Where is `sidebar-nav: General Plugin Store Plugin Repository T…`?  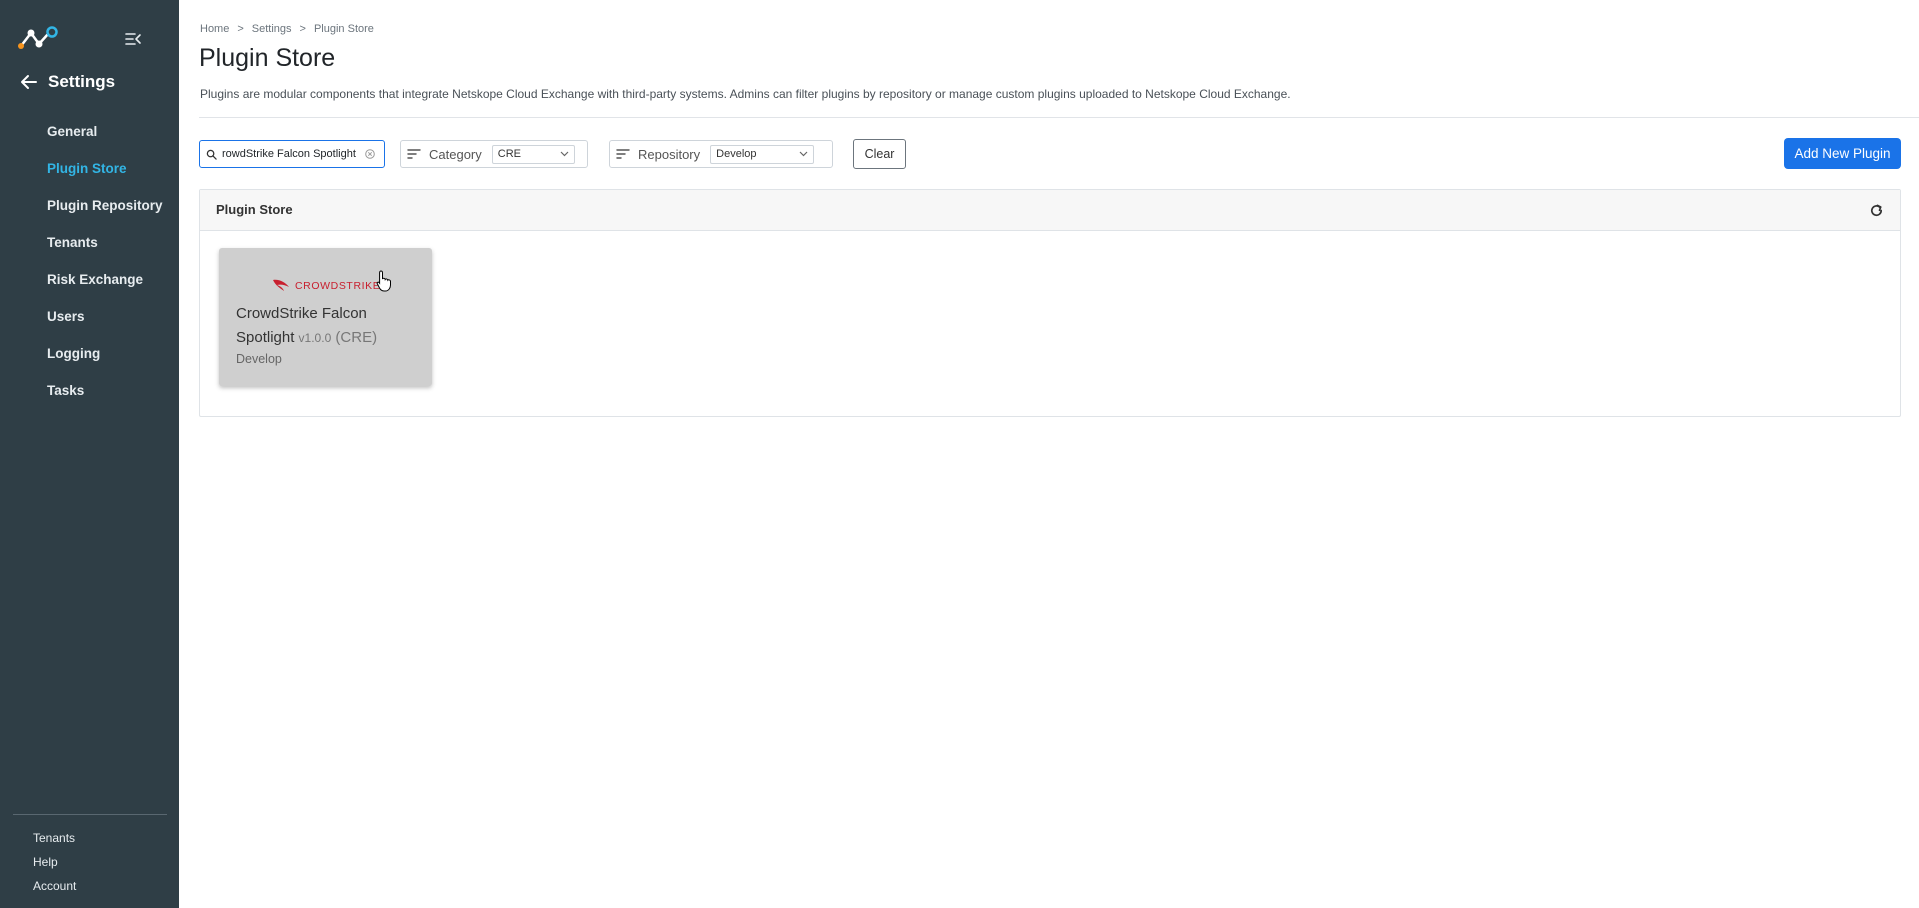 sidebar-nav: General Plugin Store Plugin Repository T… is located at coordinates (89, 262).